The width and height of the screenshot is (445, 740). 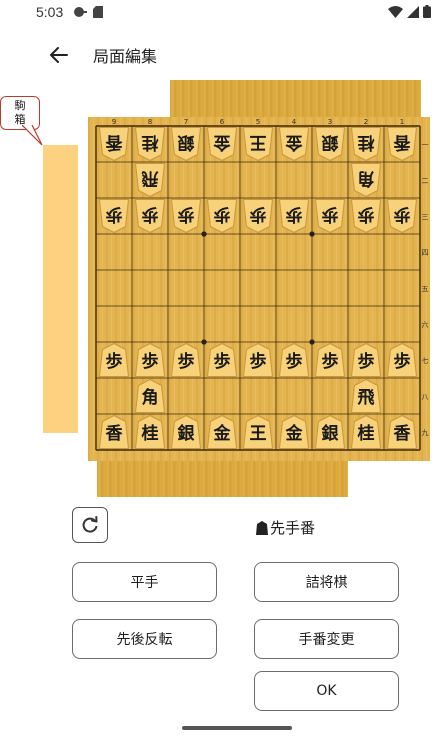 I want to click on rank-label: 五, so click(x=425, y=289).